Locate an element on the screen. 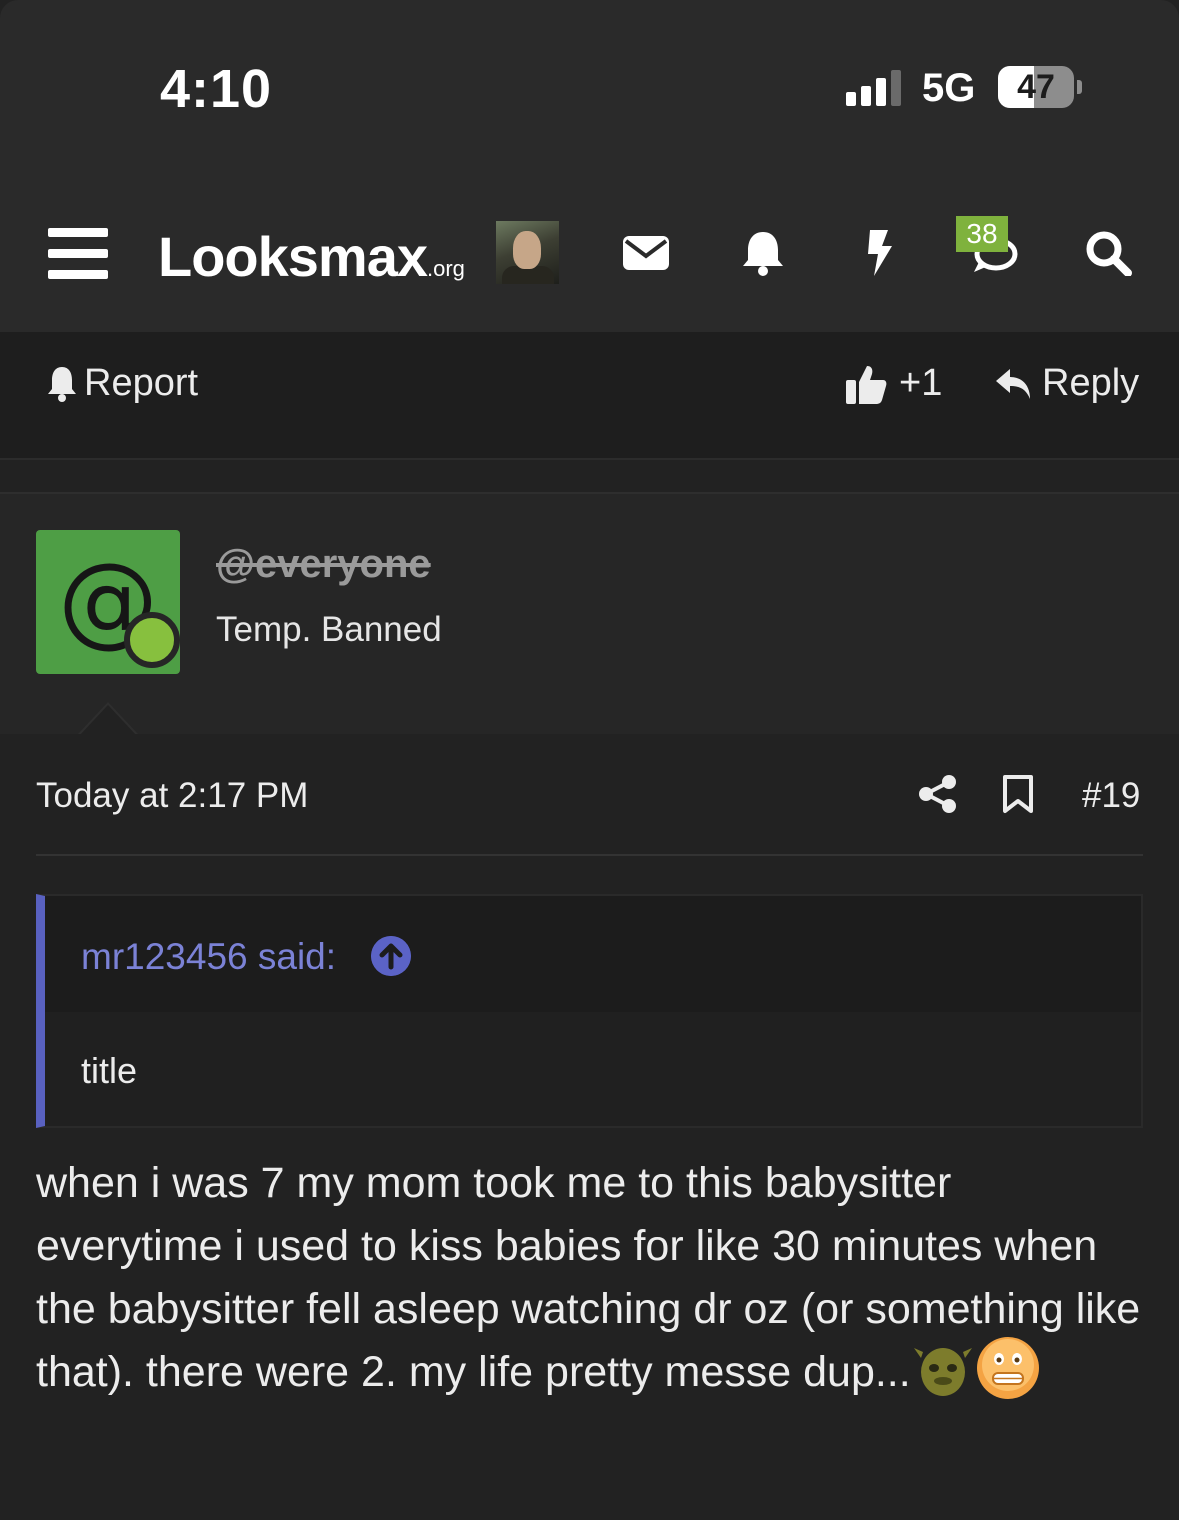 This screenshot has width=1179, height=1520. conversations-badge: 38 is located at coordinates (982, 234).